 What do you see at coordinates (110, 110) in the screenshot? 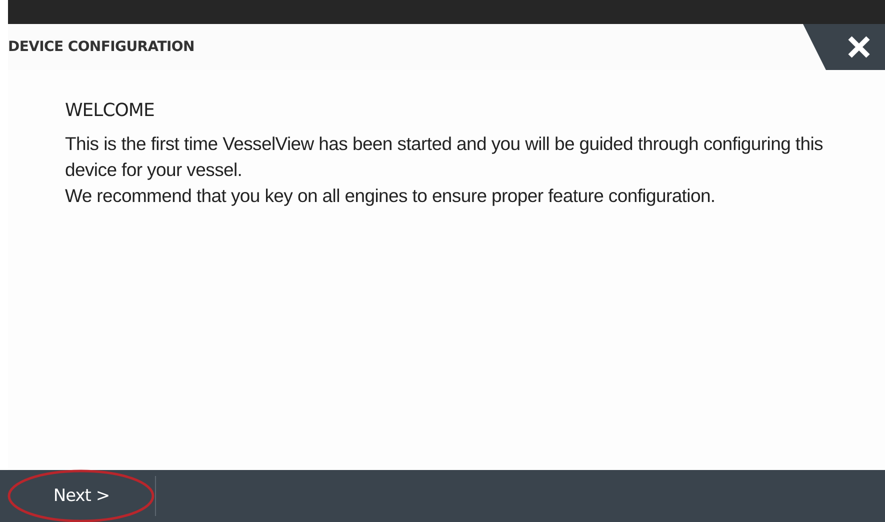
I see `welcome-heading: WELCOME` at bounding box center [110, 110].